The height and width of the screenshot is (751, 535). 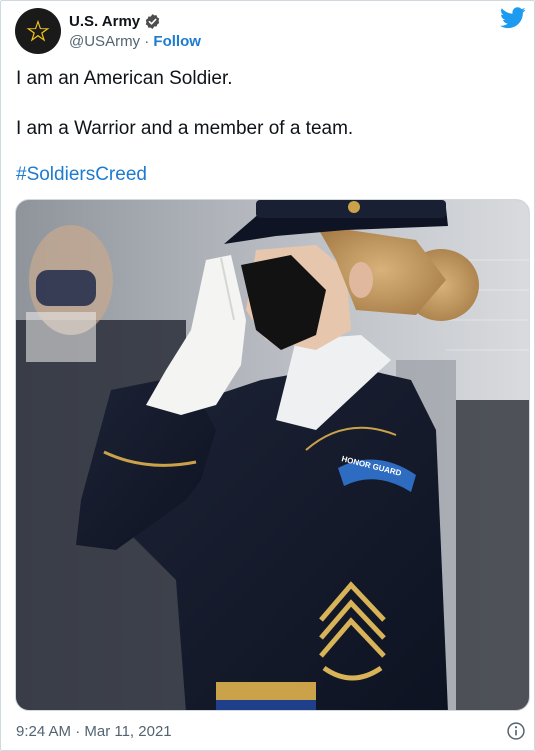 I want to click on avatar, so click(x=38, y=31).